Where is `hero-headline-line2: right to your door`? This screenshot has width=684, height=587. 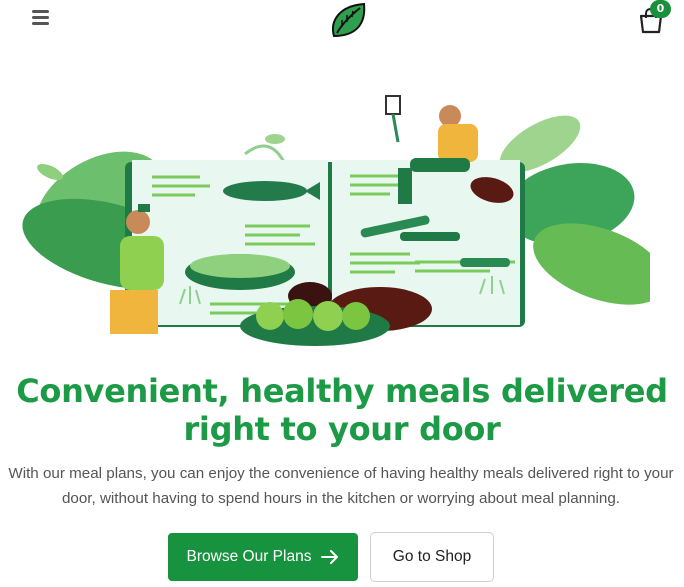
hero-headline-line2: right to your door is located at coordinates (342, 429).